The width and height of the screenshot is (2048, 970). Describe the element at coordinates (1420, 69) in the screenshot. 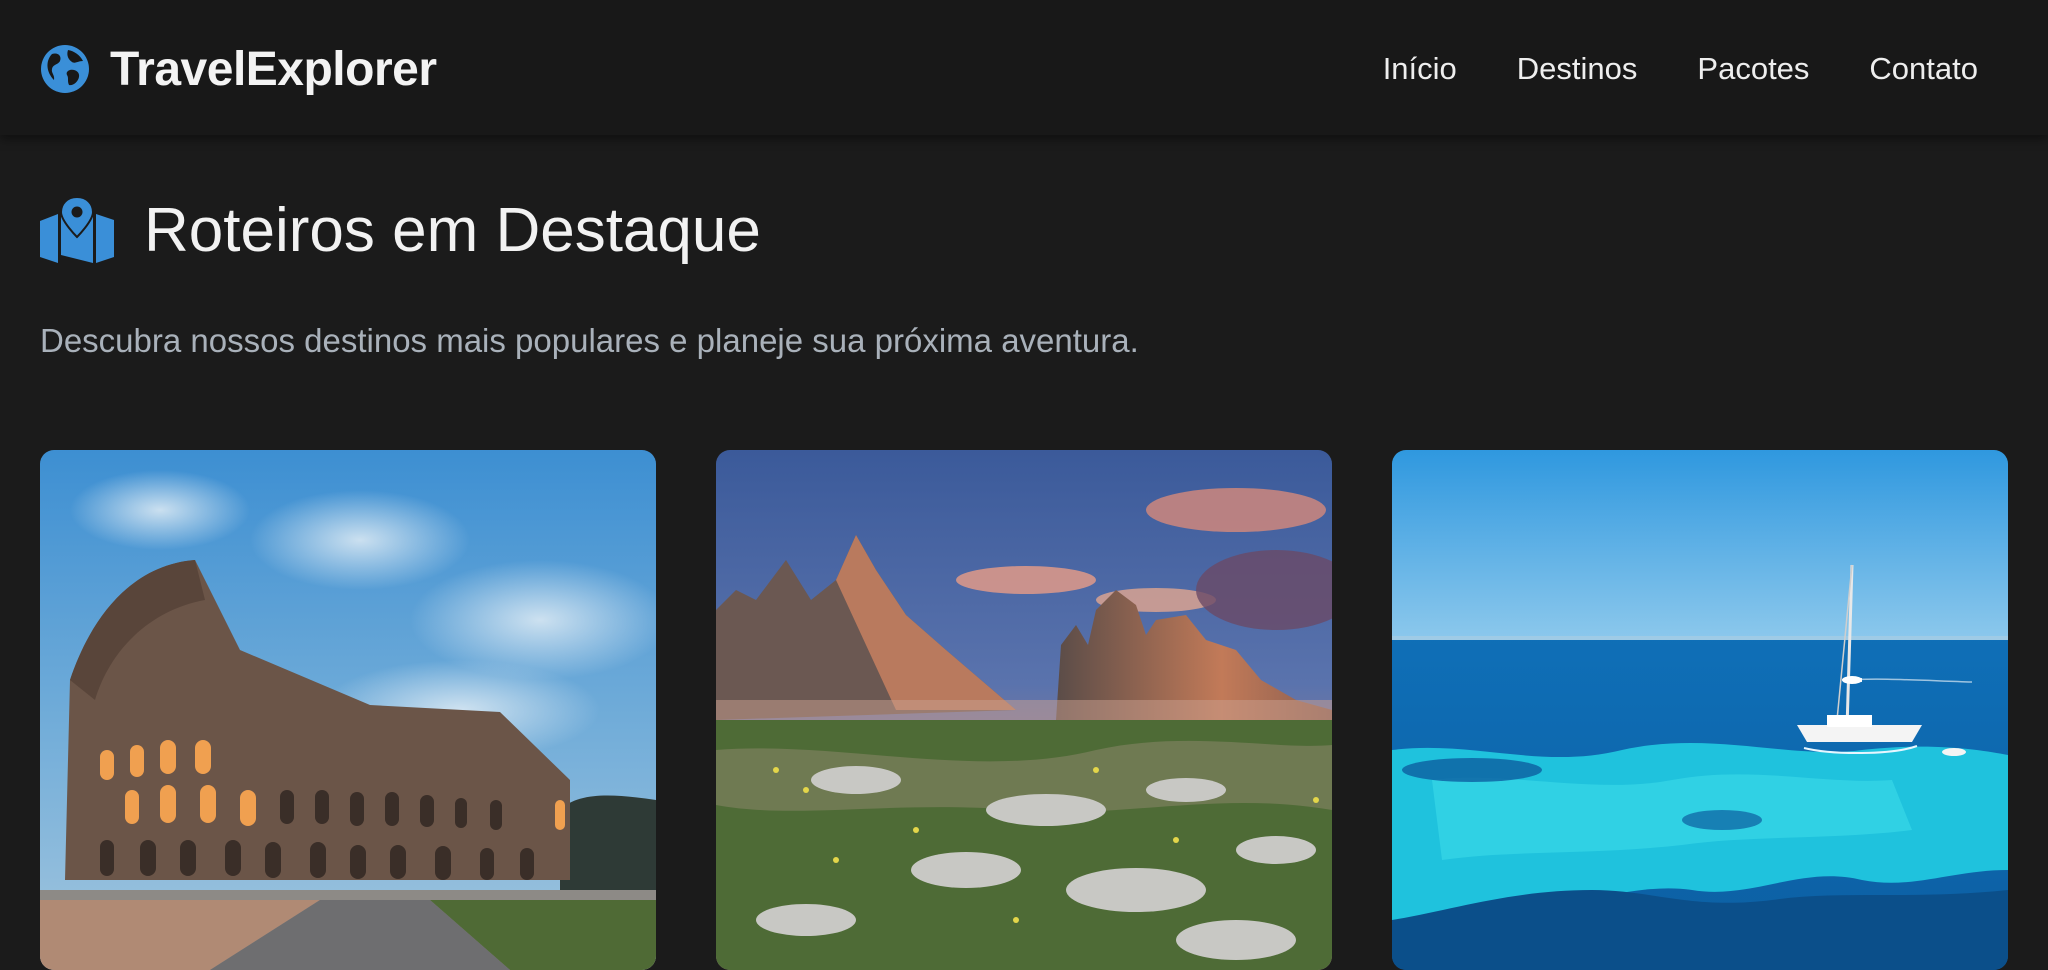

I see `nav-link-inicio: Início` at that location.